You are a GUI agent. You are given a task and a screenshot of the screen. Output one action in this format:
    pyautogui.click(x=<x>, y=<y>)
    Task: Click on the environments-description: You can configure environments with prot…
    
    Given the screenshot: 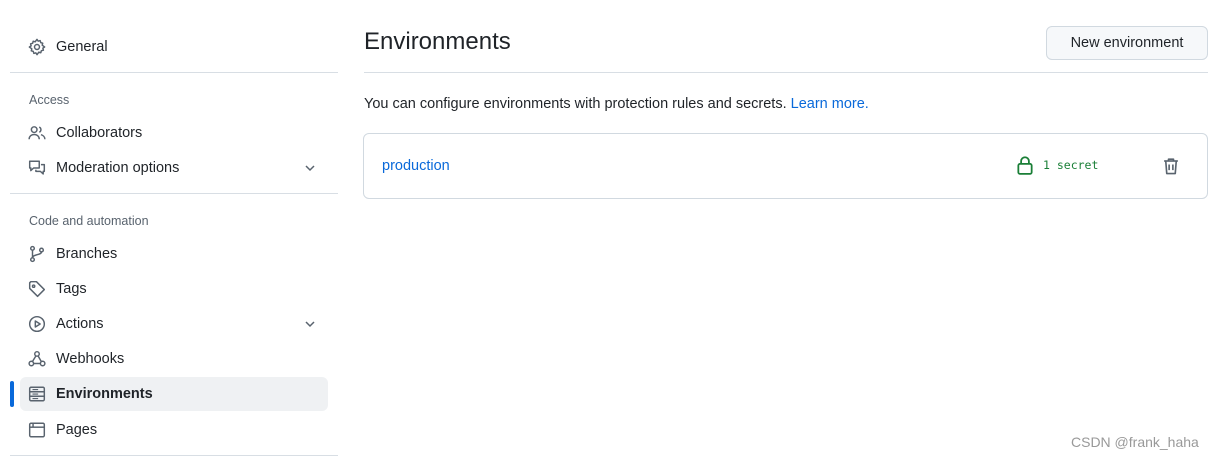 What is the action you would take?
    pyautogui.click(x=616, y=104)
    